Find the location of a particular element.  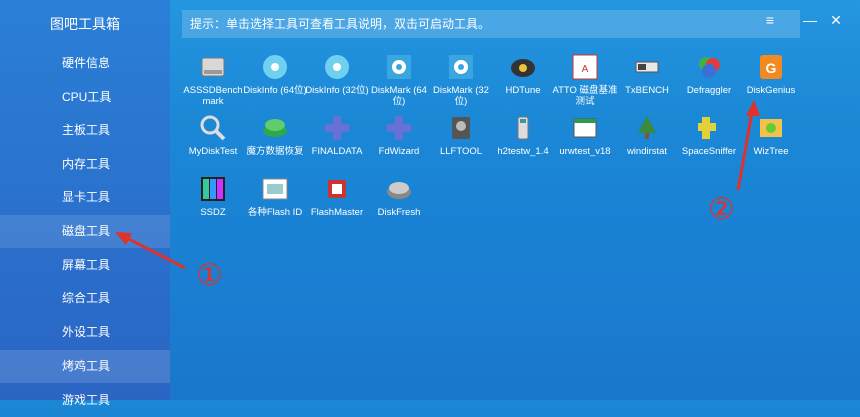

hdtune-icon is located at coordinates (523, 68).